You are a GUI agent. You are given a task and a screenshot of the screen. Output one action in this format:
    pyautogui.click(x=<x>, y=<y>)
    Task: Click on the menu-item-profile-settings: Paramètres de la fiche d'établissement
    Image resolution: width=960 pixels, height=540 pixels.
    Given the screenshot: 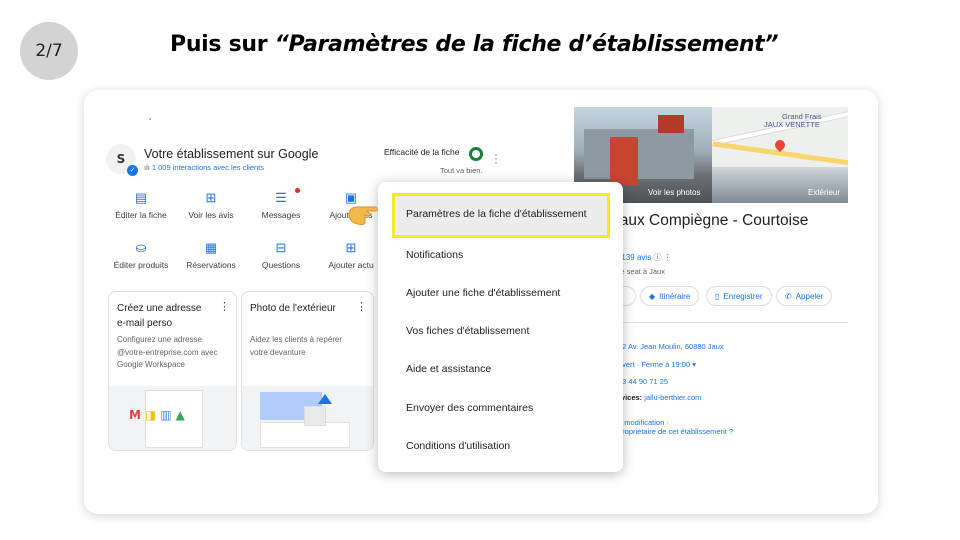 What is the action you would take?
    pyautogui.click(x=501, y=215)
    